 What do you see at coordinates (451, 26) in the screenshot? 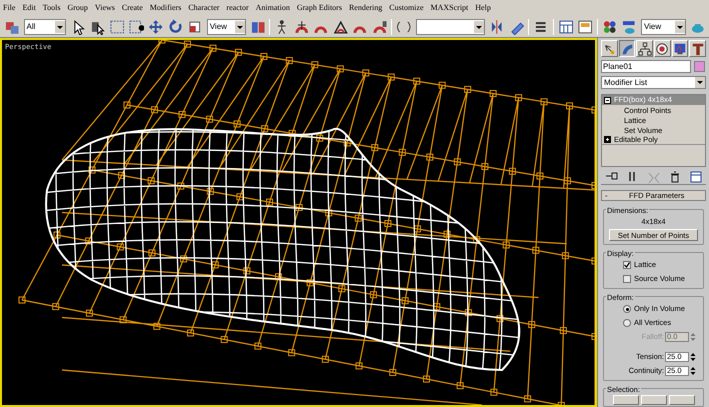
I see `named-selection-dropdown` at bounding box center [451, 26].